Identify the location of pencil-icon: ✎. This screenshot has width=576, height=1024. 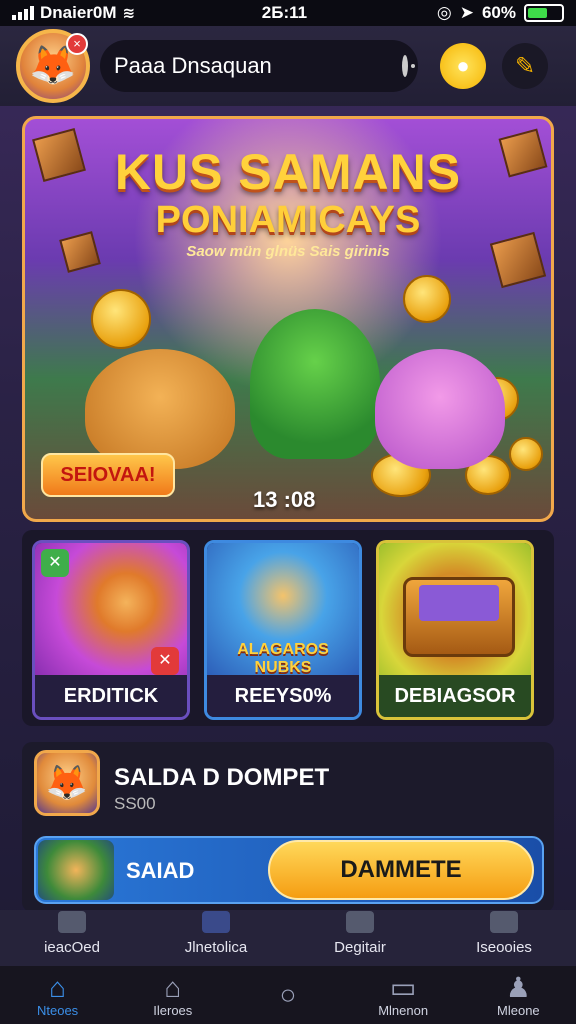
(525, 66).